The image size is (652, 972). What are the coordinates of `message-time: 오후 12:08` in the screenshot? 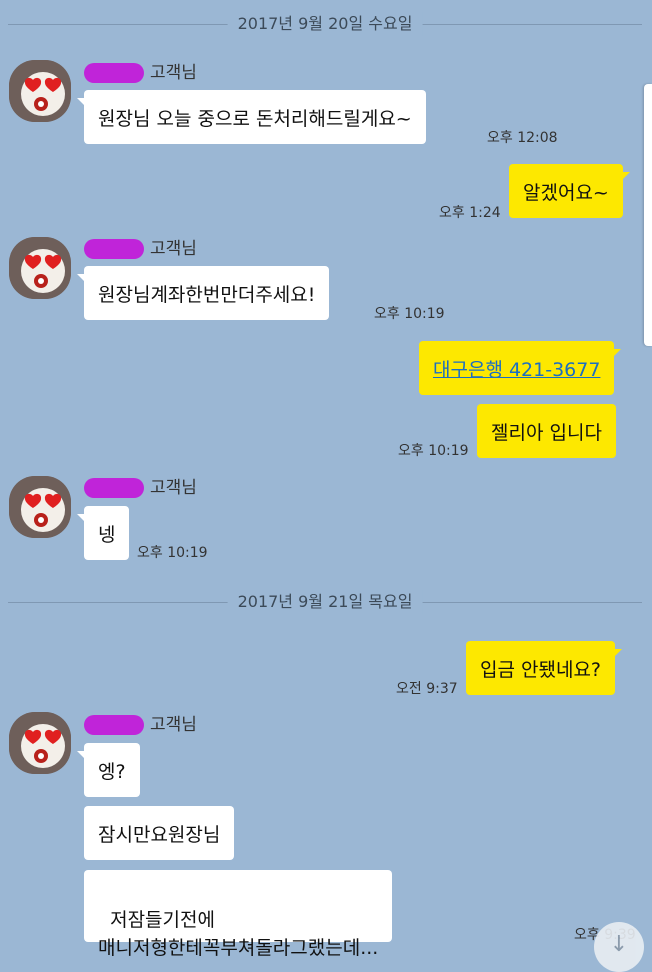 It's located at (522, 138).